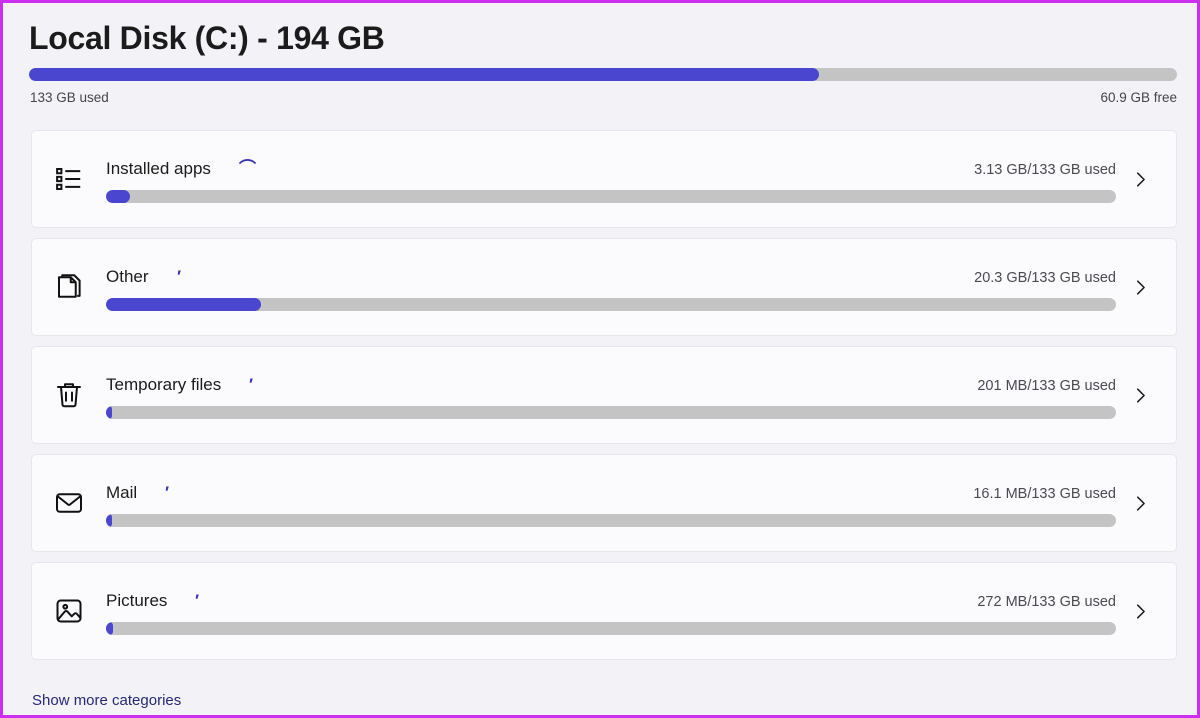  I want to click on drive-usage-legend: 133 GB used 60.9 GB free, so click(603, 97).